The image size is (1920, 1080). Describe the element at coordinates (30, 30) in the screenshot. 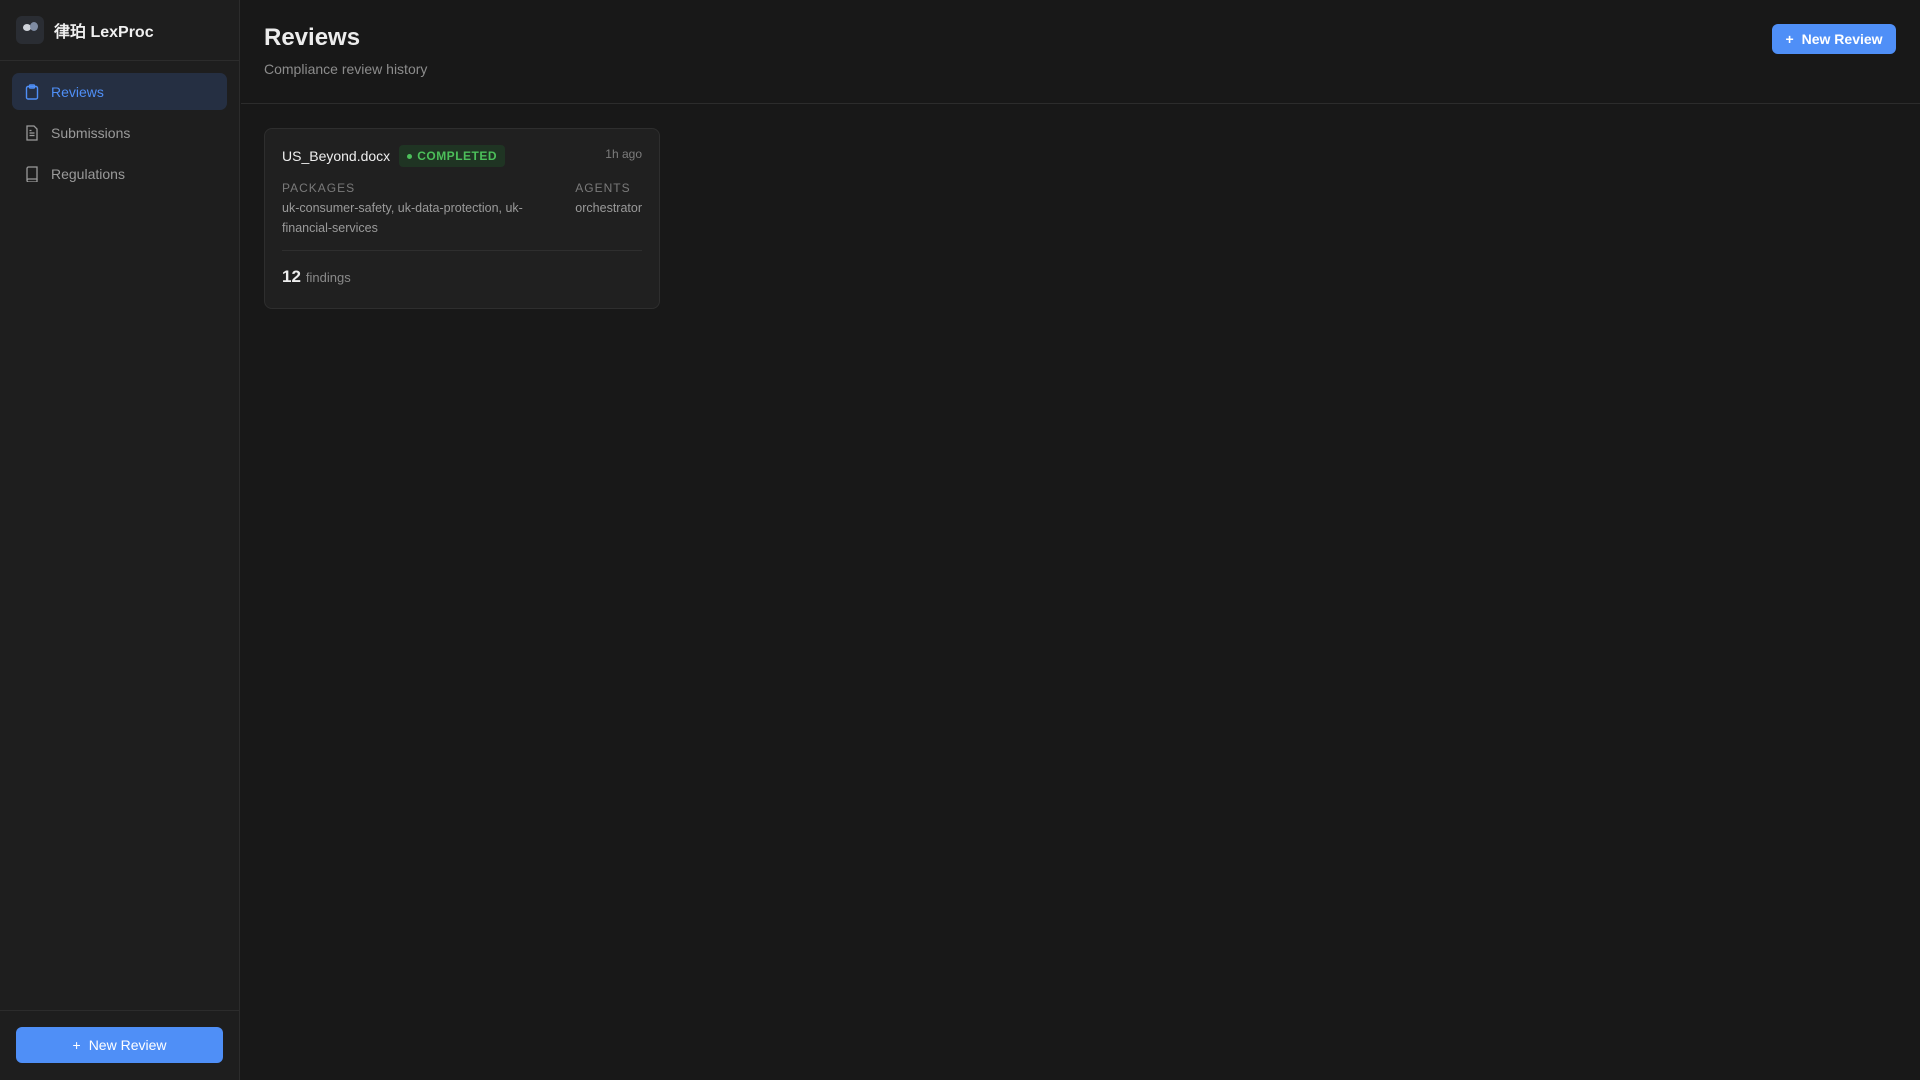

I see `app-logo` at that location.